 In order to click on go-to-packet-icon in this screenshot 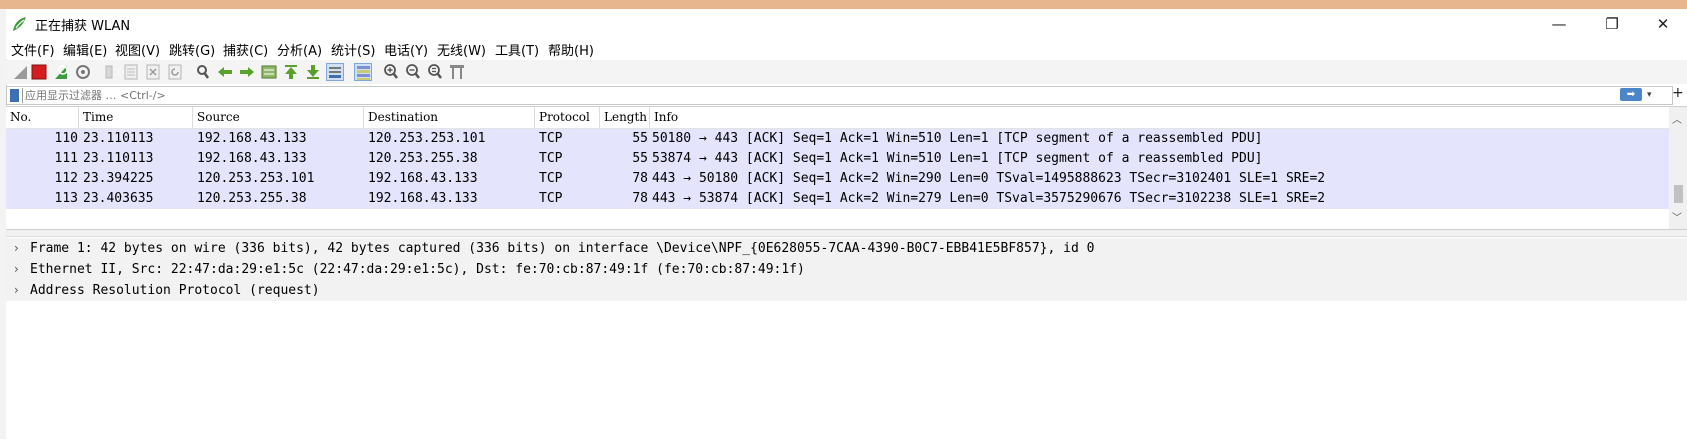, I will do `click(269, 72)`.